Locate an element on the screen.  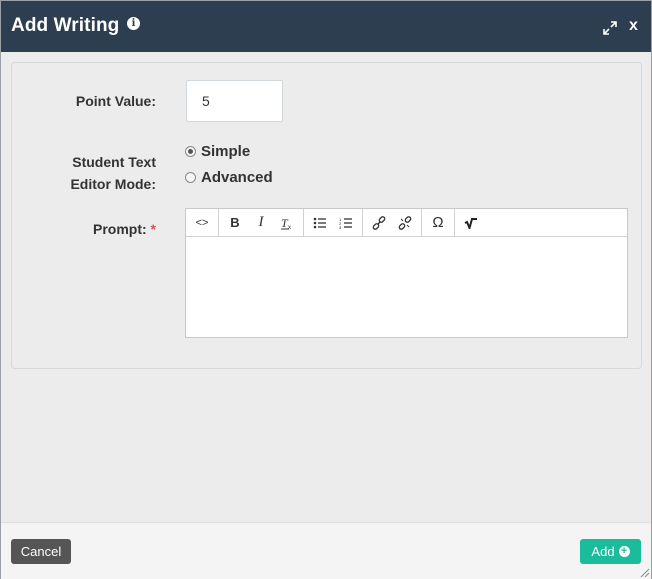
link-button is located at coordinates (379, 223).